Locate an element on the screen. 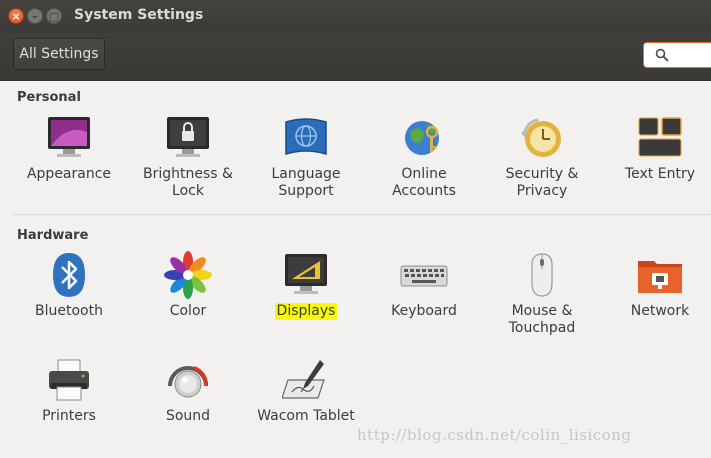 The image size is (711, 458). section-title-personal: Personal is located at coordinates (49, 97).